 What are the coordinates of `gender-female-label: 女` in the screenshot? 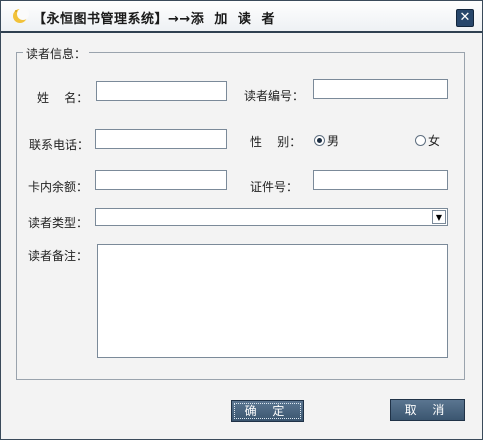 It's located at (434, 140).